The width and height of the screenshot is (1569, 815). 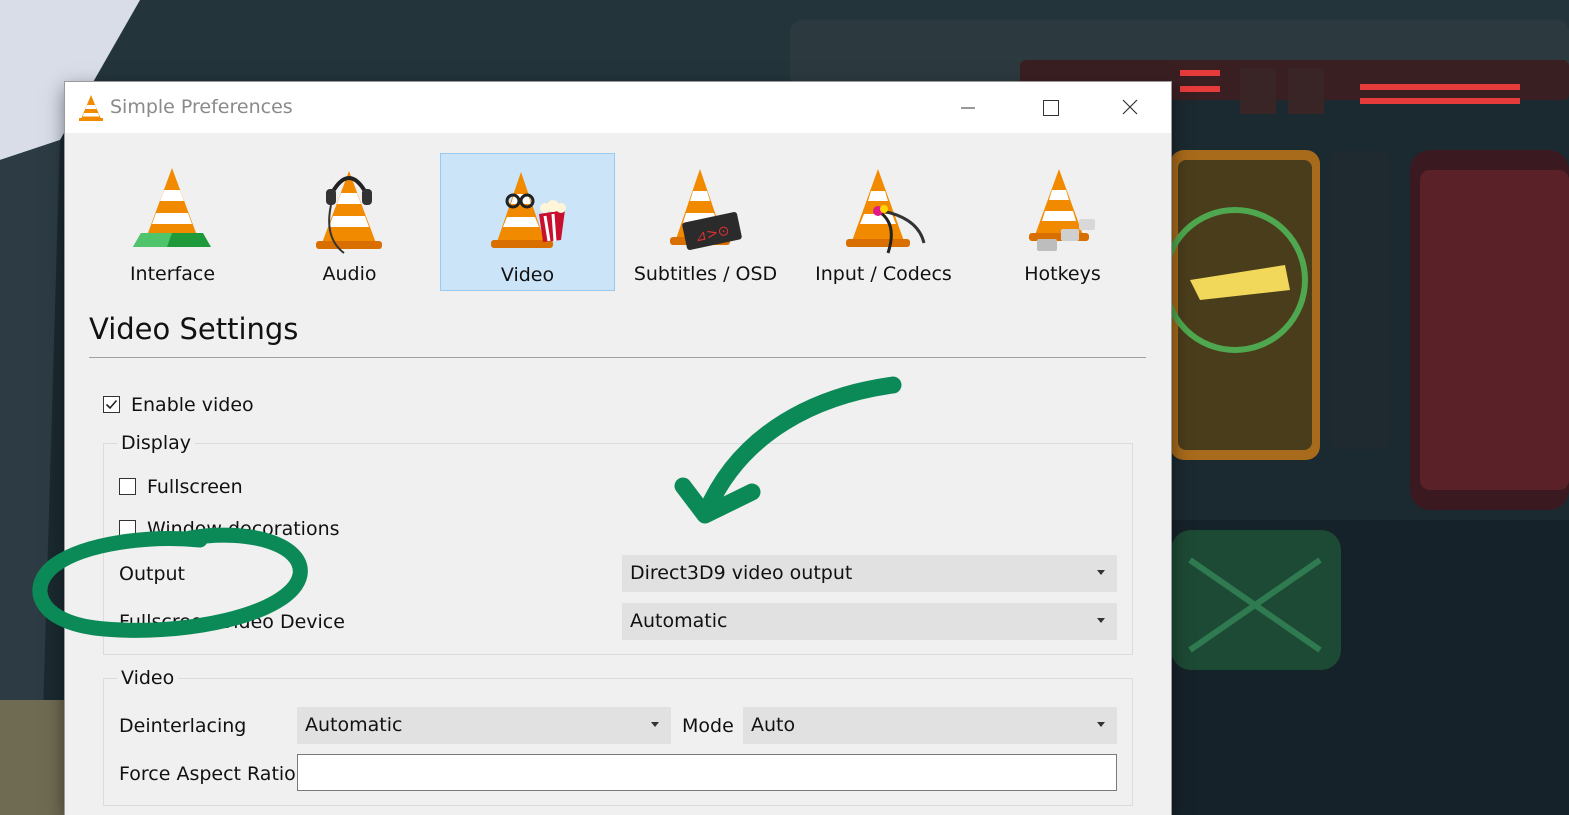 I want to click on output-select: Direct3D9 video output, so click(x=869, y=573).